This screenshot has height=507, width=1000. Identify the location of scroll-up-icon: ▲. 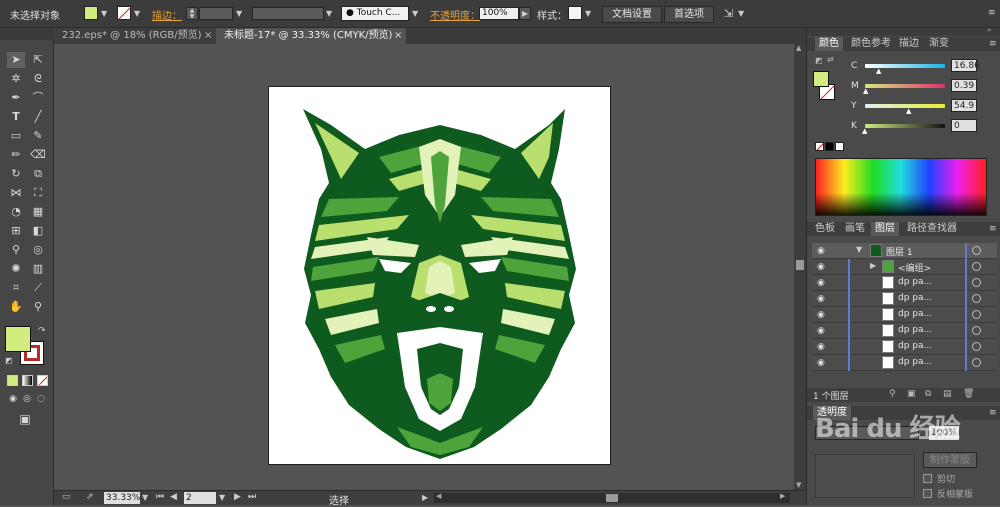
(798, 48).